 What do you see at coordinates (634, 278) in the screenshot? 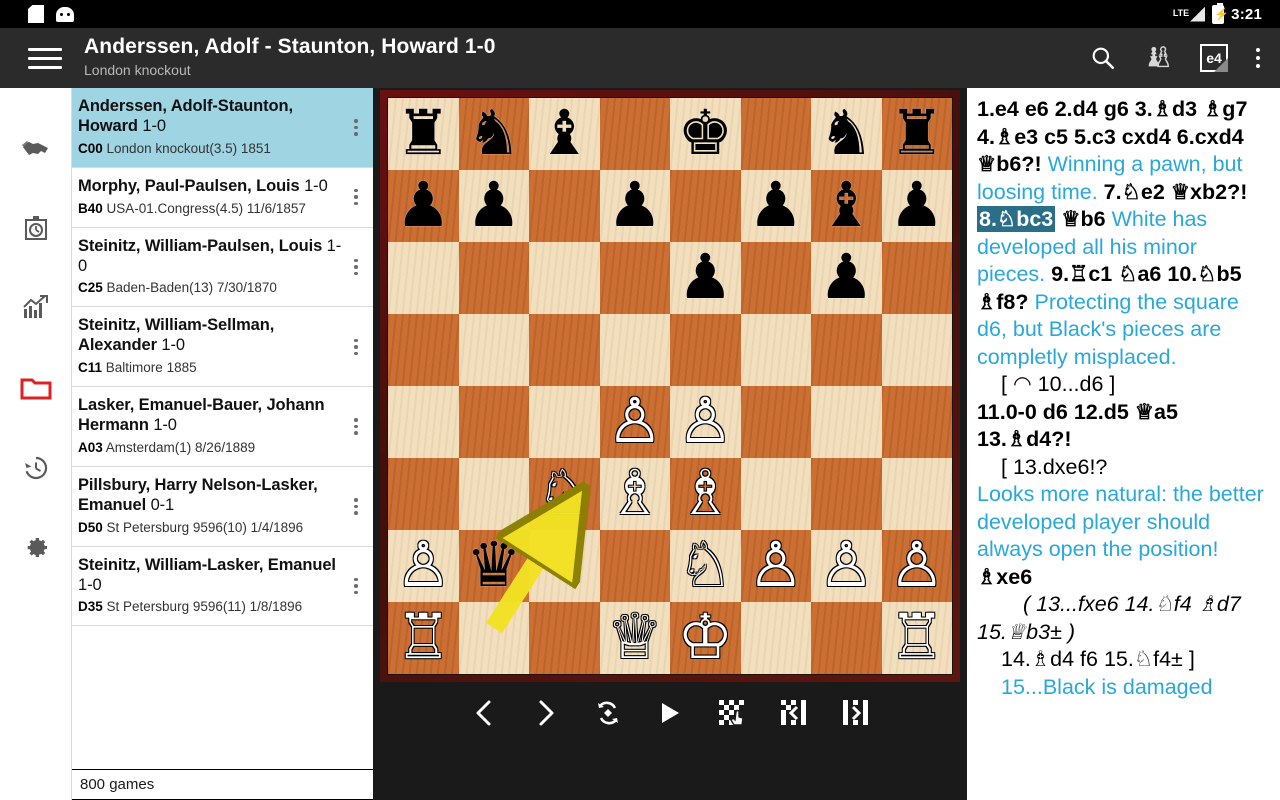
I see `board-square-d6` at bounding box center [634, 278].